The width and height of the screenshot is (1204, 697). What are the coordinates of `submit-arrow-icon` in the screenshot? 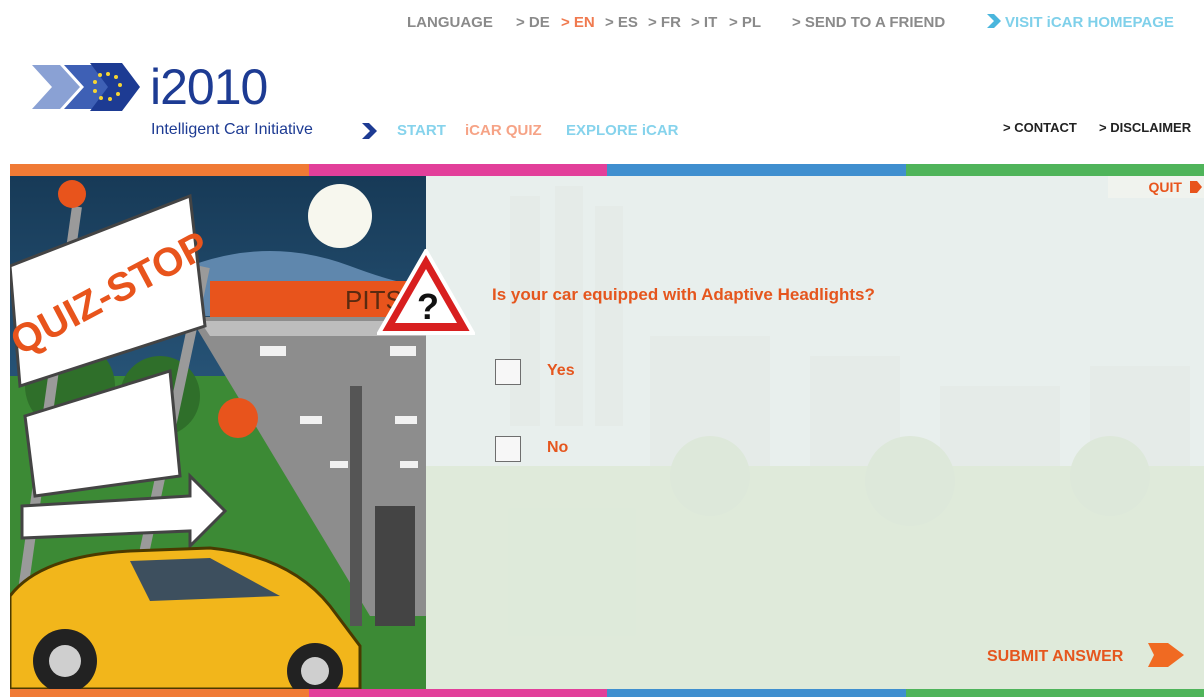 It's located at (1165, 655).